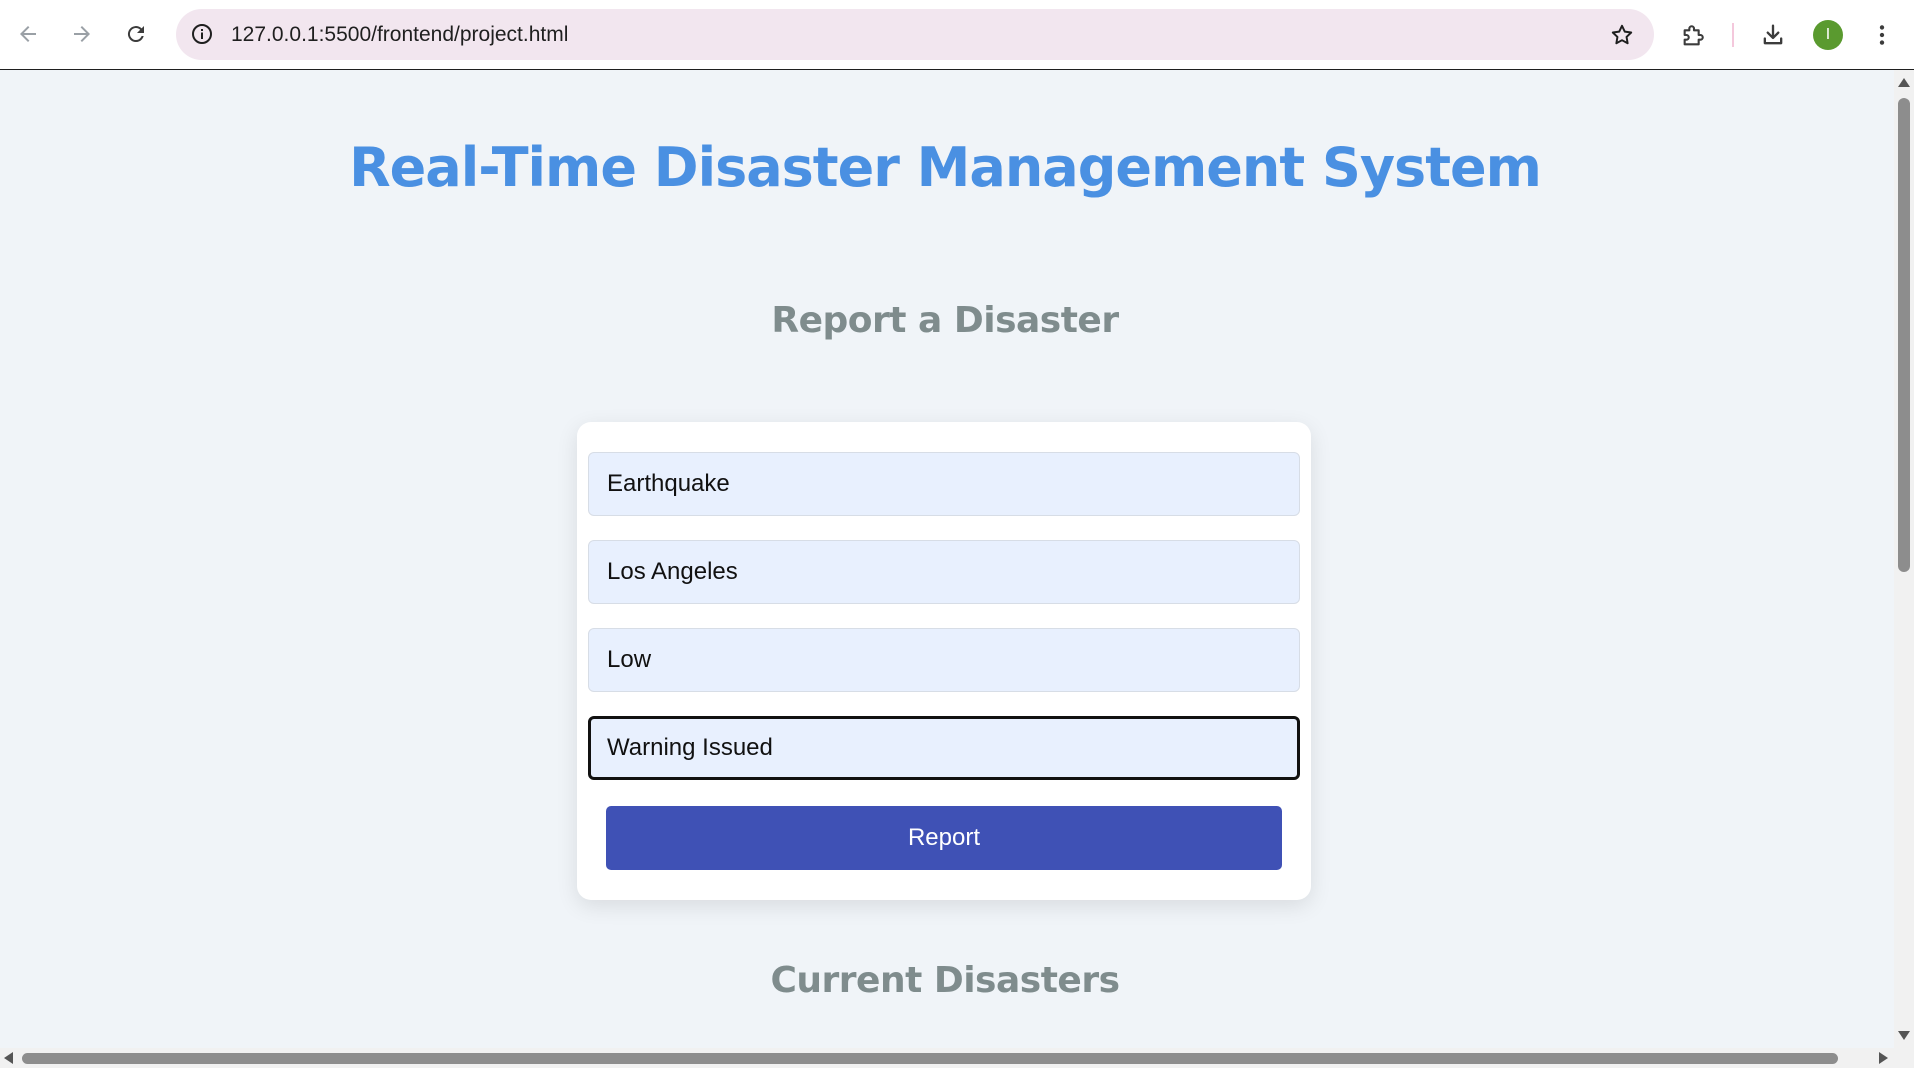 This screenshot has height=1068, width=1914. I want to click on scrollbar-corner, so click(1904, 1058).